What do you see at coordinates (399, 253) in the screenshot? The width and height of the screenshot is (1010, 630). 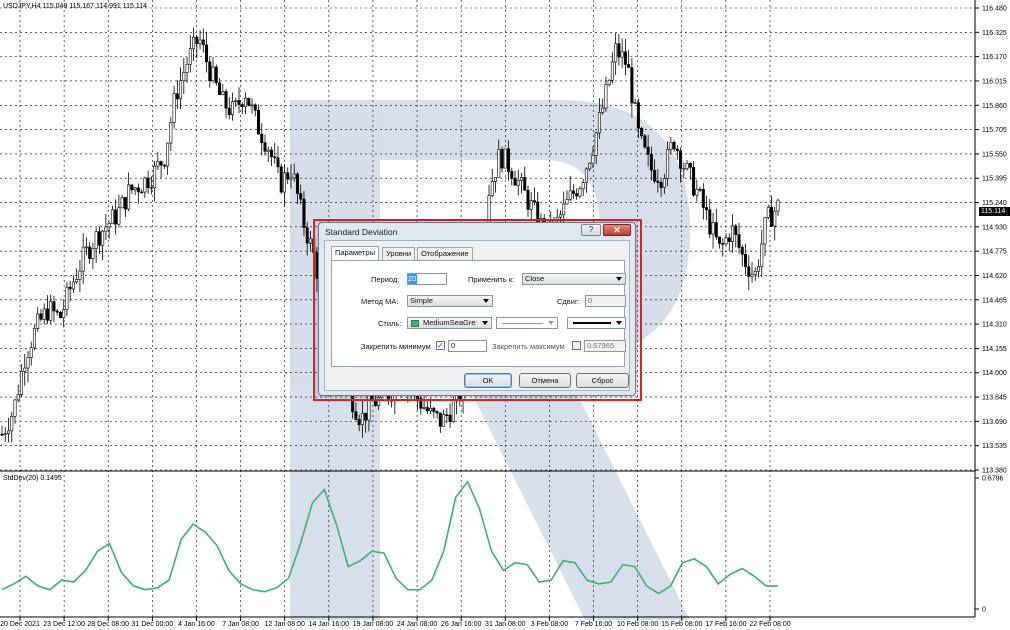 I see `tab-levels: Уровни` at bounding box center [399, 253].